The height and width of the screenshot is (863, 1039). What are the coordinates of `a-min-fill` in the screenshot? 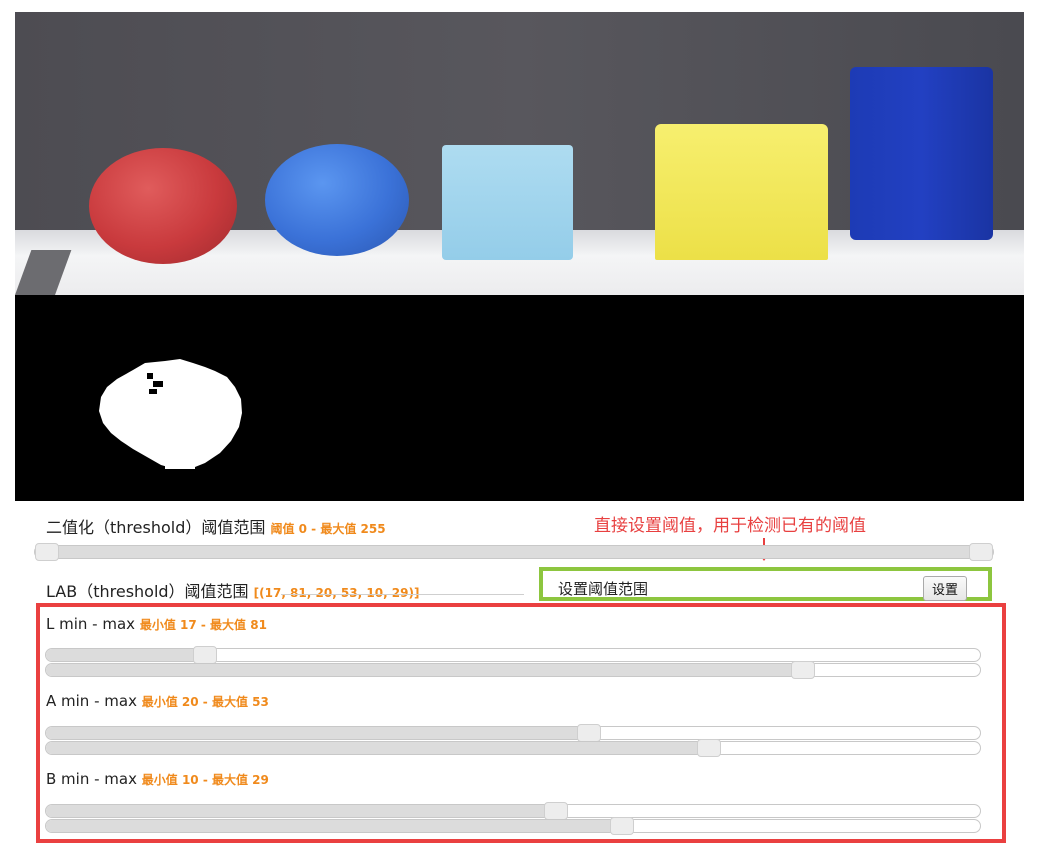 It's located at (317, 733).